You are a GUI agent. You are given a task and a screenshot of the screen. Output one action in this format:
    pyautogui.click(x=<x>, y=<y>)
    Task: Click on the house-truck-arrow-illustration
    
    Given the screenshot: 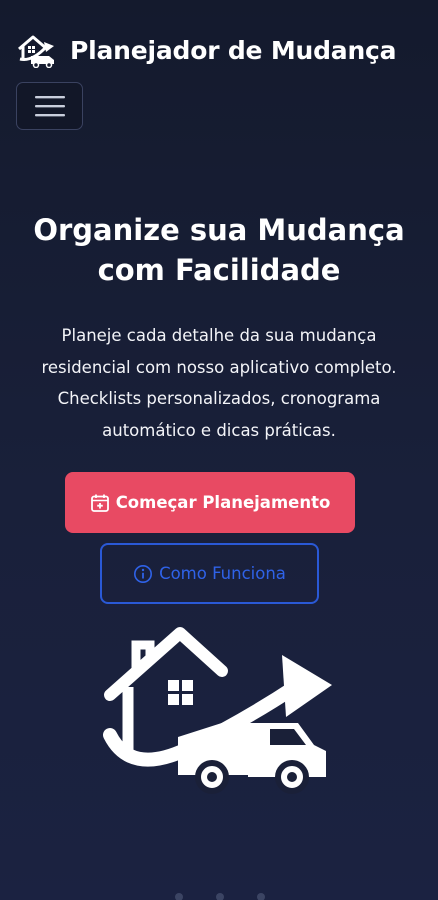 What is the action you would take?
    pyautogui.click(x=217, y=710)
    